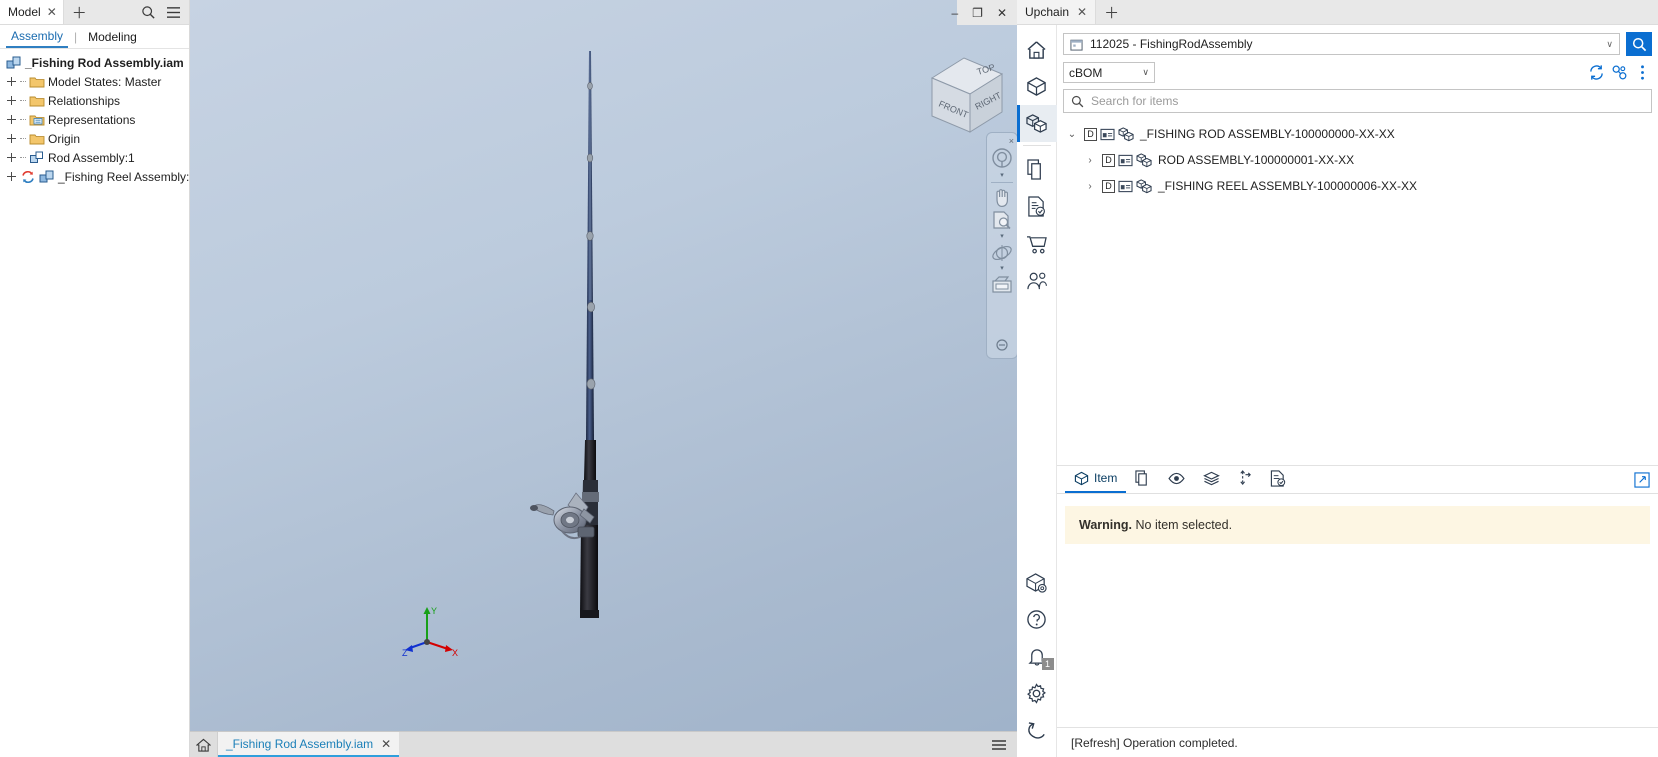 The width and height of the screenshot is (1658, 757). What do you see at coordinates (1037, 49) in the screenshot?
I see `rail-home-icon` at bounding box center [1037, 49].